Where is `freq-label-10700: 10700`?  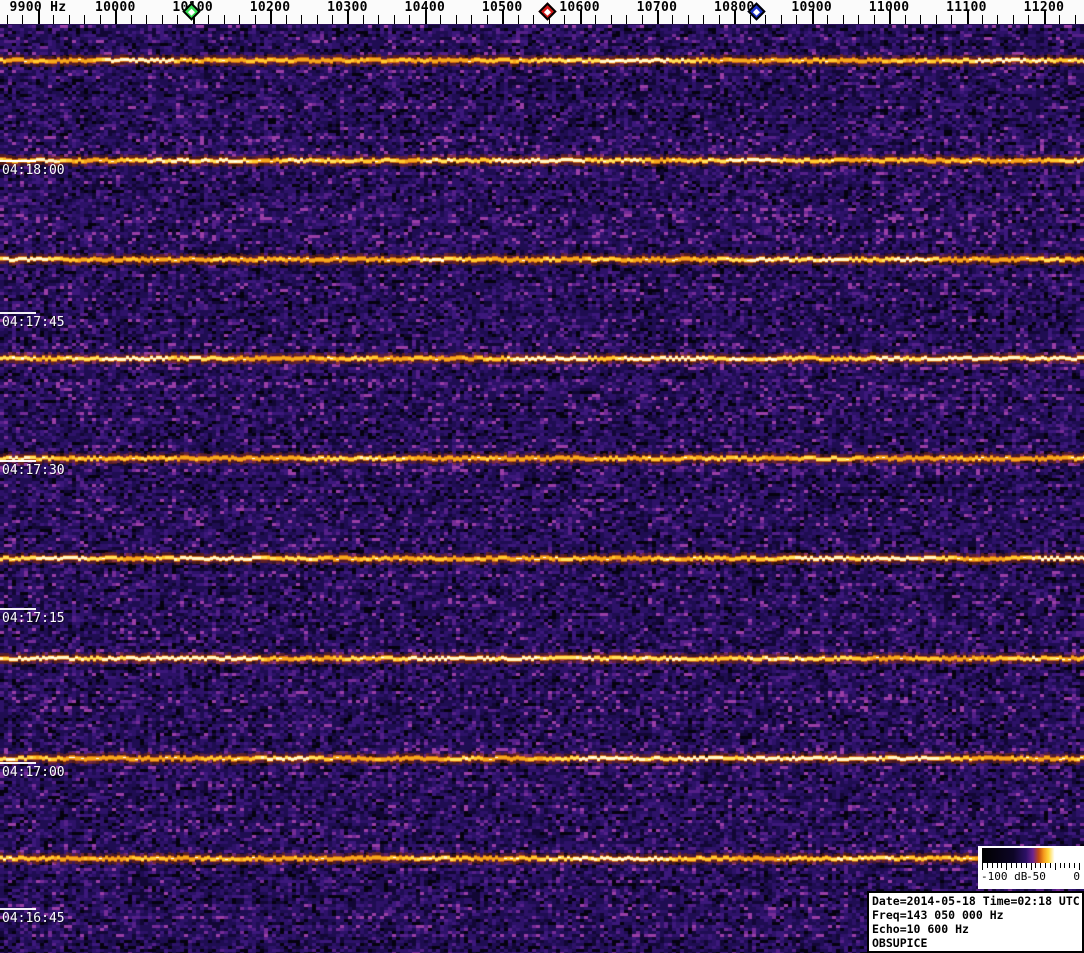 freq-label-10700: 10700 is located at coordinates (657, 7).